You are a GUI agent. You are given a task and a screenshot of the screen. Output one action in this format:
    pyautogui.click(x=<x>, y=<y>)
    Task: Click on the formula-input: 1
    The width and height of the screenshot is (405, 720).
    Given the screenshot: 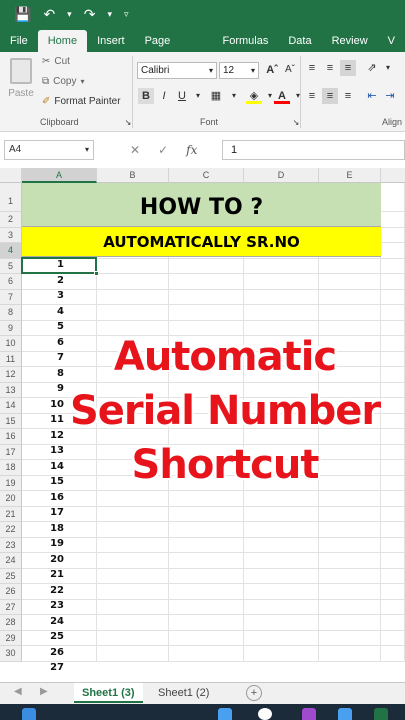 What is the action you would take?
    pyautogui.click(x=313, y=150)
    